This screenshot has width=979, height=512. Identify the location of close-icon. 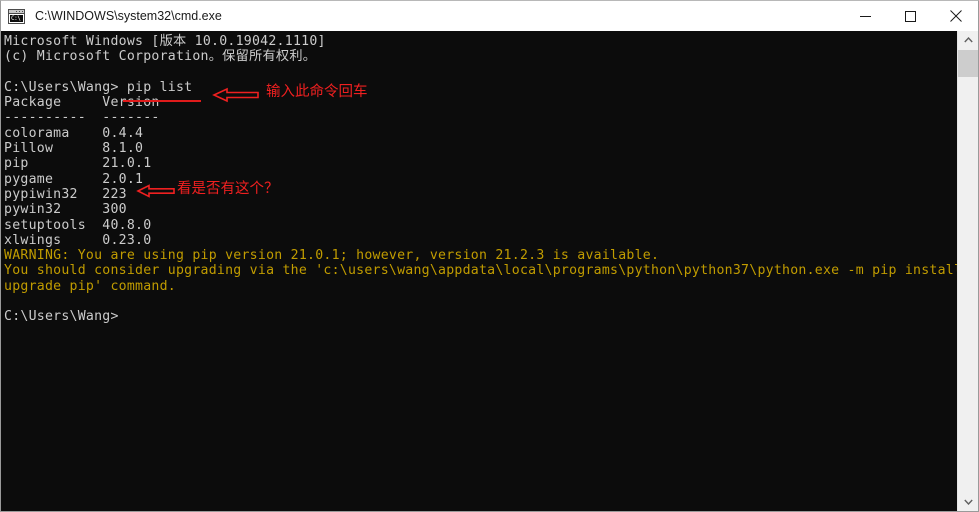
(955, 16).